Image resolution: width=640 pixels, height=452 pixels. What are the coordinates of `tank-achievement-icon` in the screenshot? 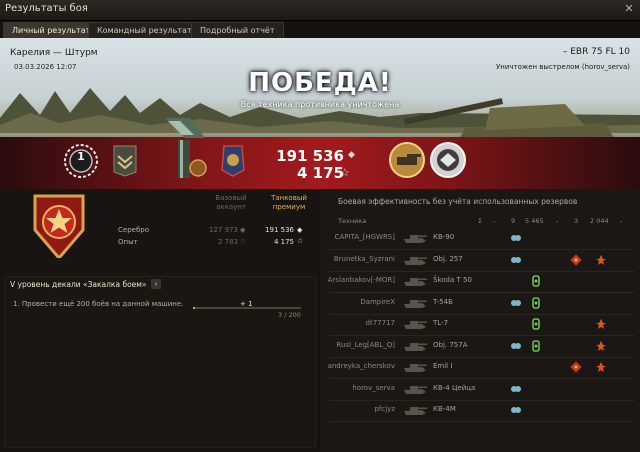 It's located at (407, 160).